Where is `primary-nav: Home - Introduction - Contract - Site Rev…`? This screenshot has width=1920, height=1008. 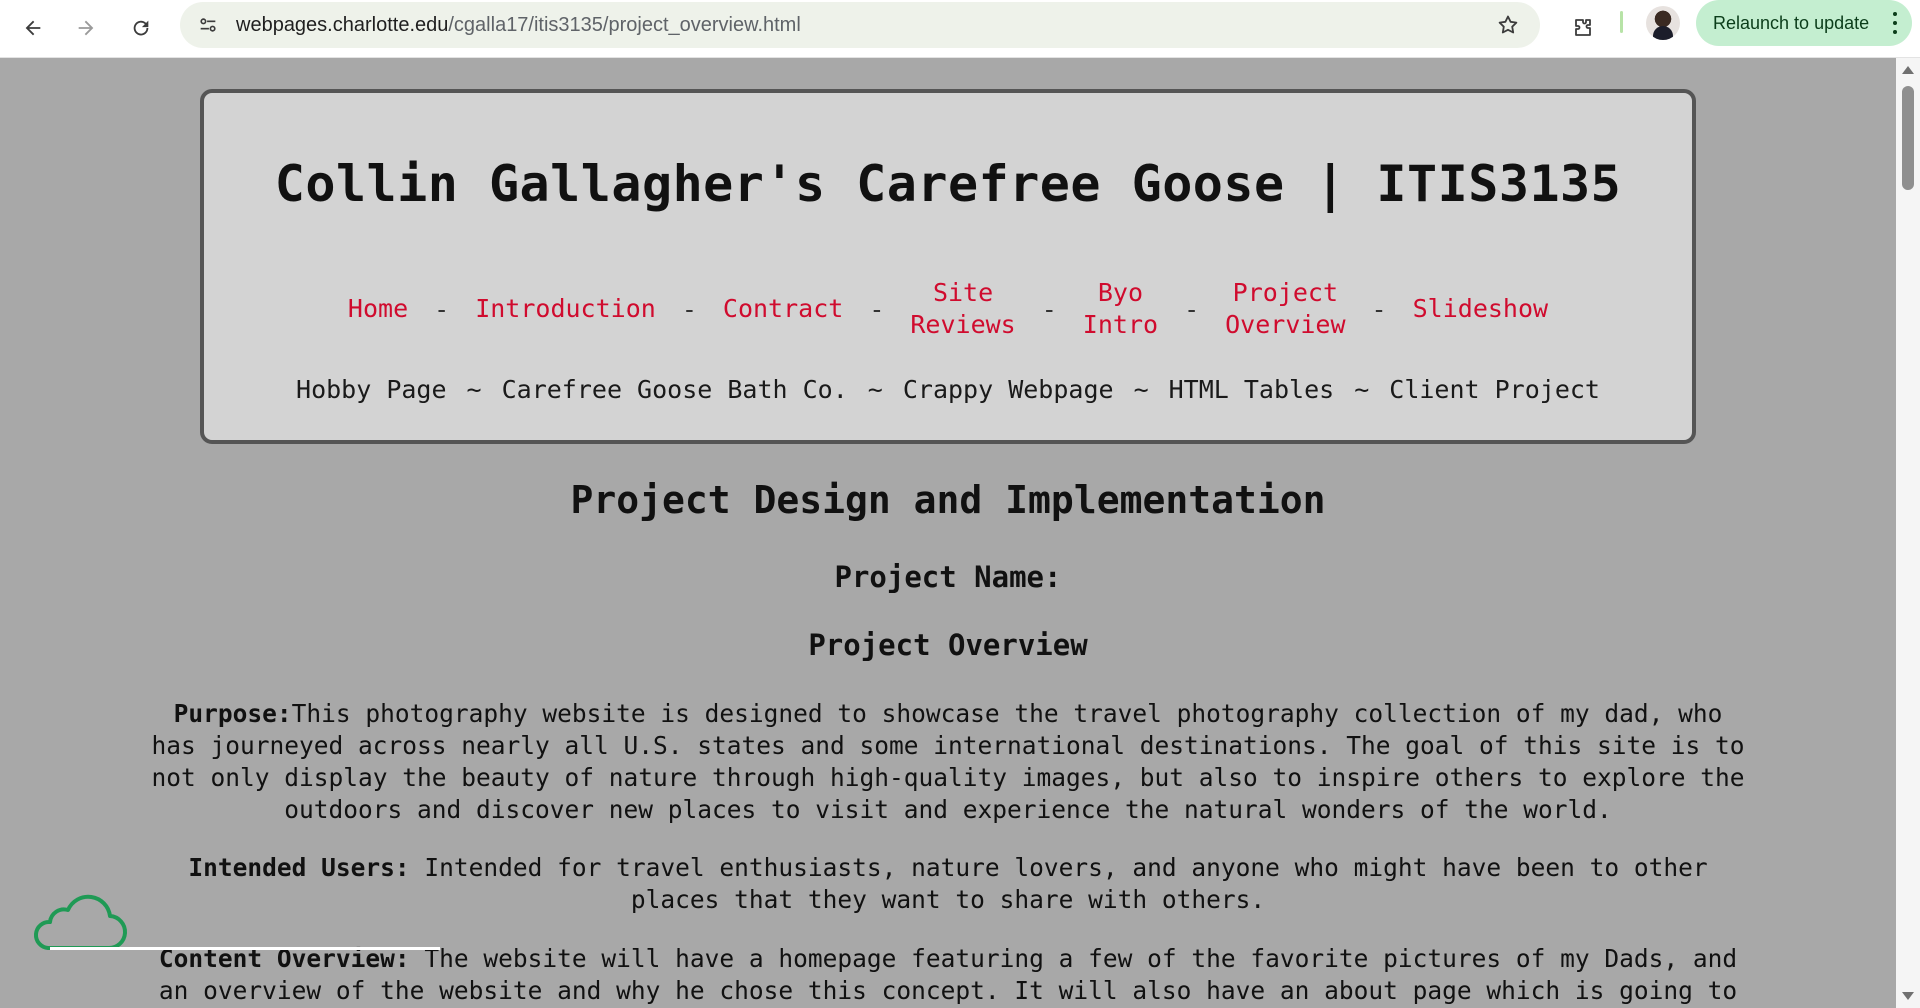 primary-nav: Home - Introduction - Contract - Site Rev… is located at coordinates (948, 309).